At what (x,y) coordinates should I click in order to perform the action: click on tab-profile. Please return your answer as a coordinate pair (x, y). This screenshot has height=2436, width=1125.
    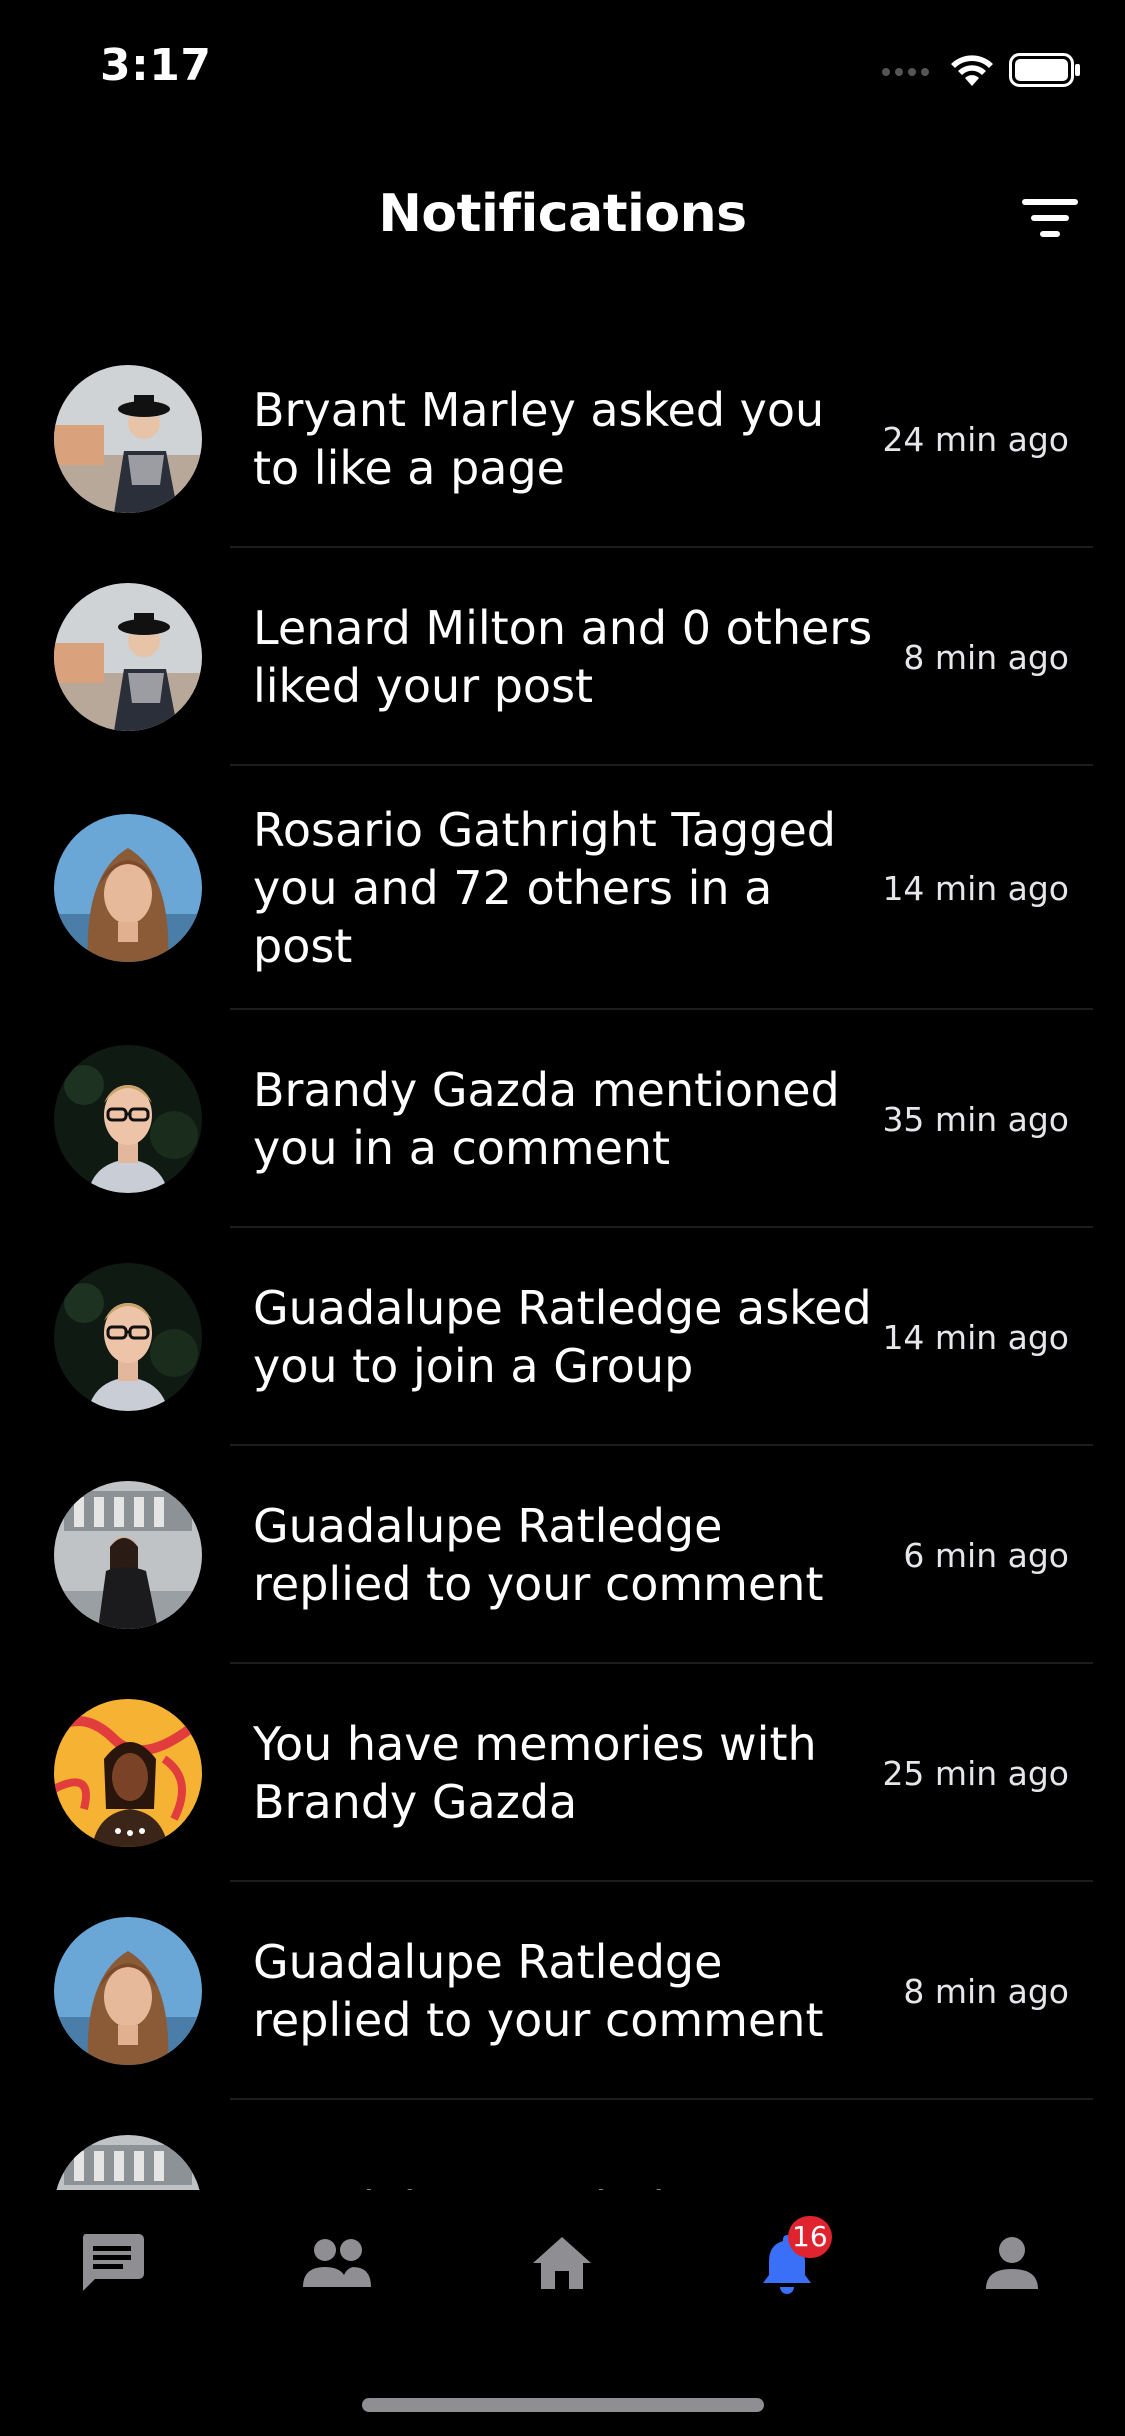
    Looking at the image, I should click on (1012, 2265).